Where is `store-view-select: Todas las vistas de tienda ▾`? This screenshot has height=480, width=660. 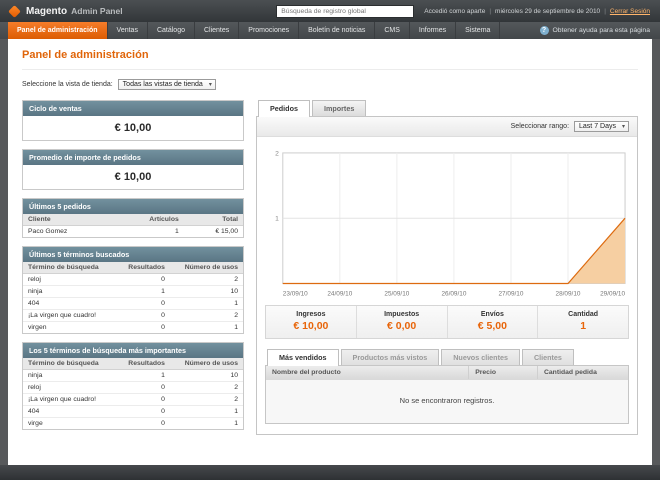 store-view-select: Todas las vistas de tienda ▾ is located at coordinates (166, 84).